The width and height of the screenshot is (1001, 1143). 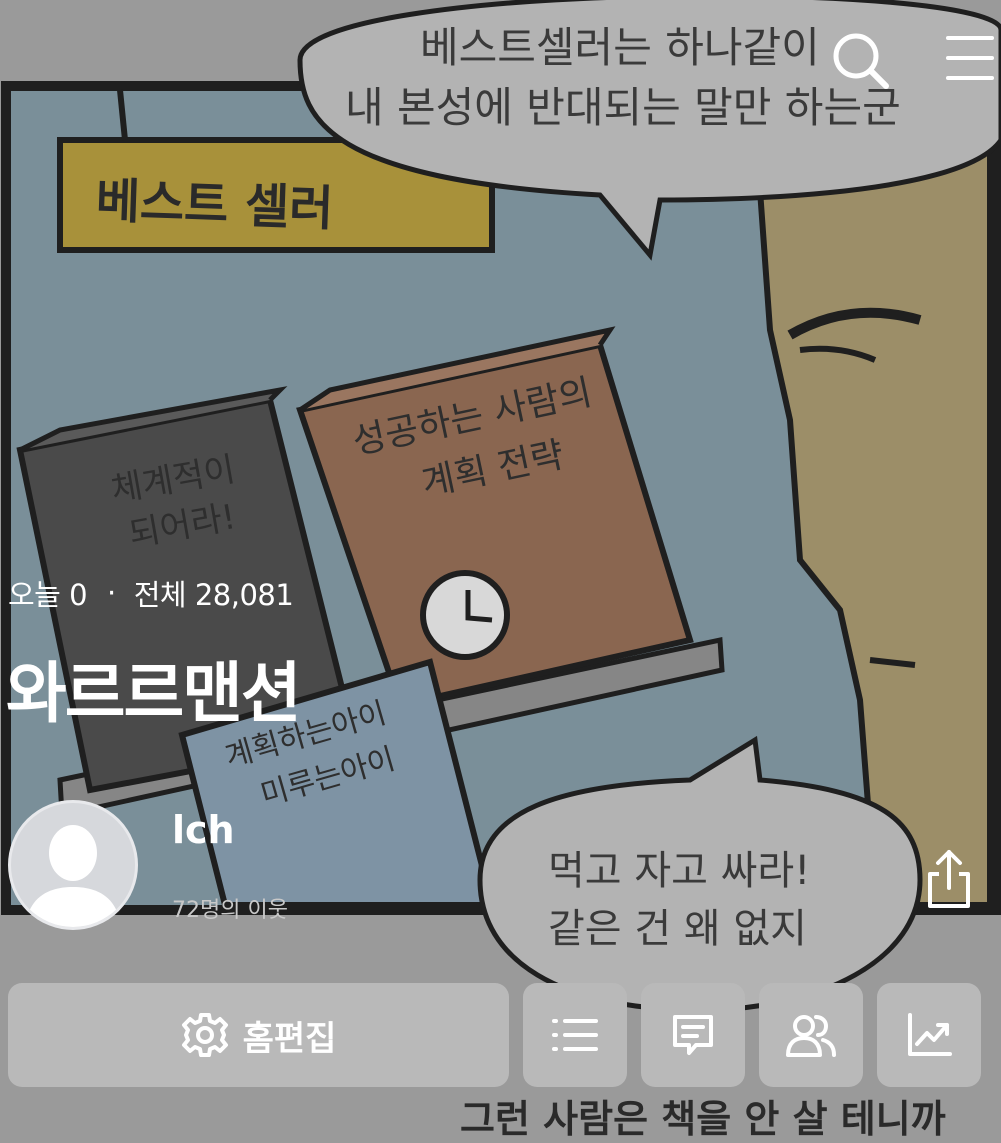 I want to click on avatar, so click(x=73, y=865).